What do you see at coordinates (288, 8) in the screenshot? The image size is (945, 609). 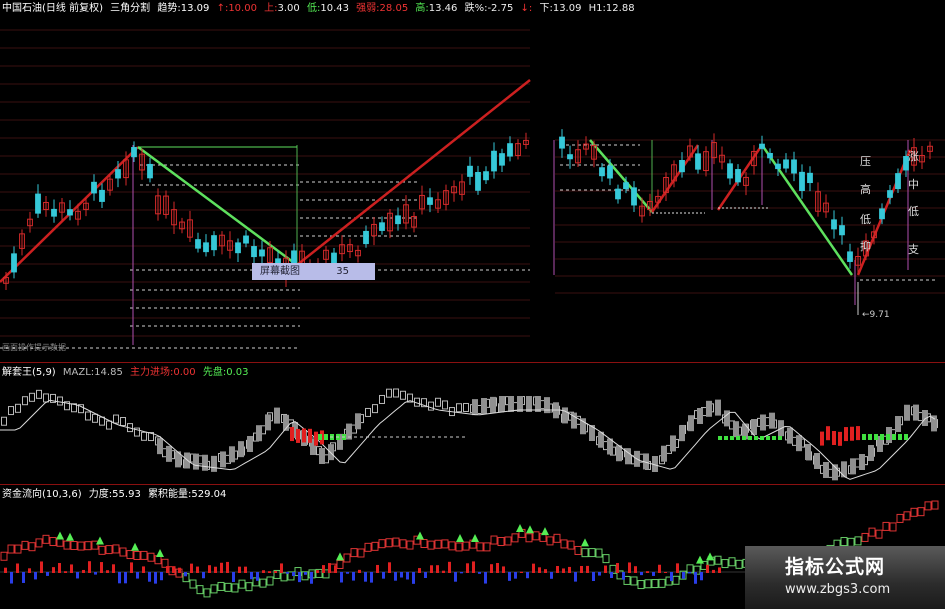 I see `up2-value: 3.00` at bounding box center [288, 8].